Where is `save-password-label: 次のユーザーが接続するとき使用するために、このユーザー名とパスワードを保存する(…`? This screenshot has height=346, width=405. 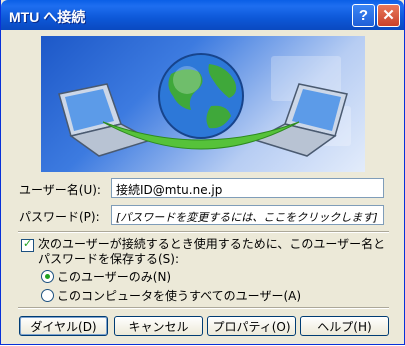 save-password-label: 次のユーザーが接続するとき使用するために、このユーザー名とパスワードを保存する(… is located at coordinates (212, 251).